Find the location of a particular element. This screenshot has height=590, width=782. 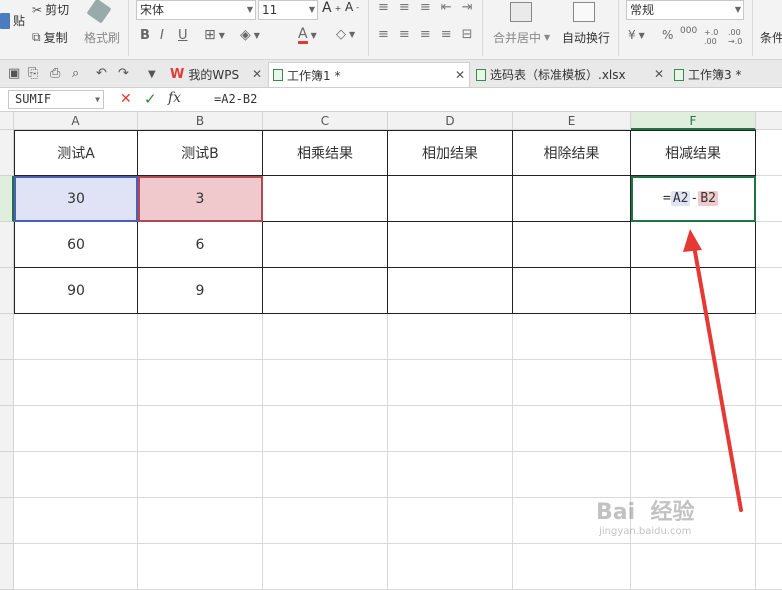

percent-button: % is located at coordinates (667, 35).